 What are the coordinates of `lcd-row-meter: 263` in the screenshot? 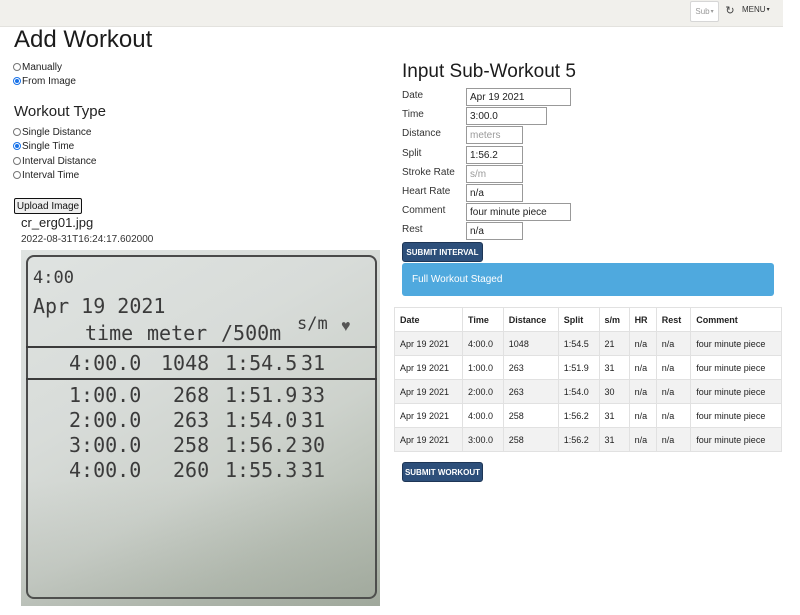 It's located at (191, 420).